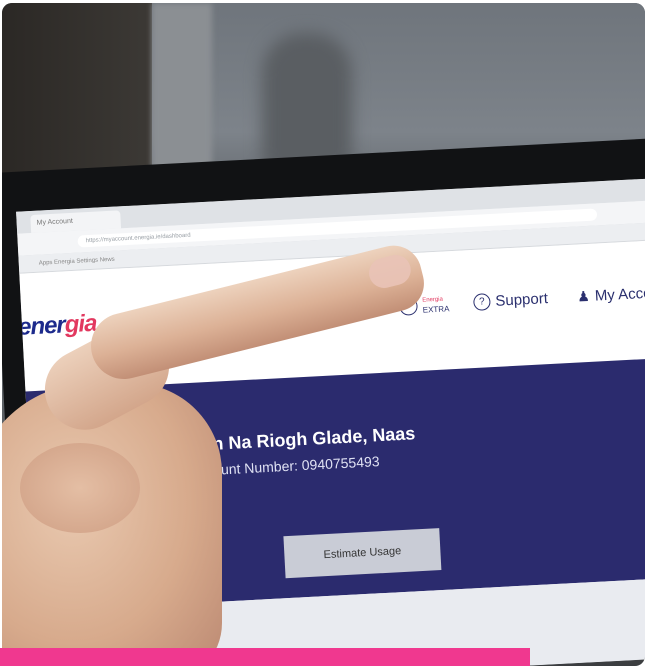 This screenshot has width=647, height=666. What do you see at coordinates (521, 300) in the screenshot?
I see `support-label: Support` at bounding box center [521, 300].